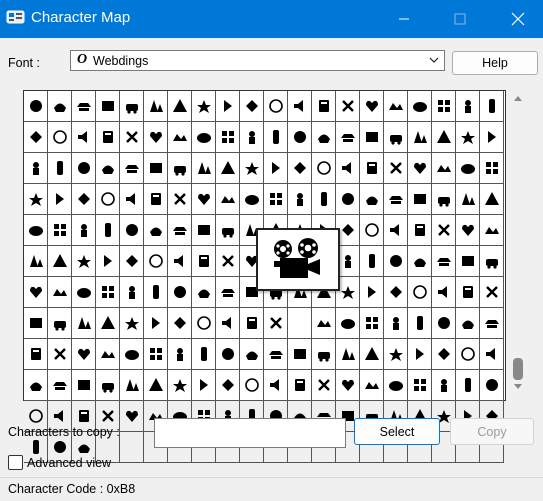 Image resolution: width=543 pixels, height=501 pixels. Describe the element at coordinates (257, 60) in the screenshot. I see `font-dropdown: O Webdings` at that location.